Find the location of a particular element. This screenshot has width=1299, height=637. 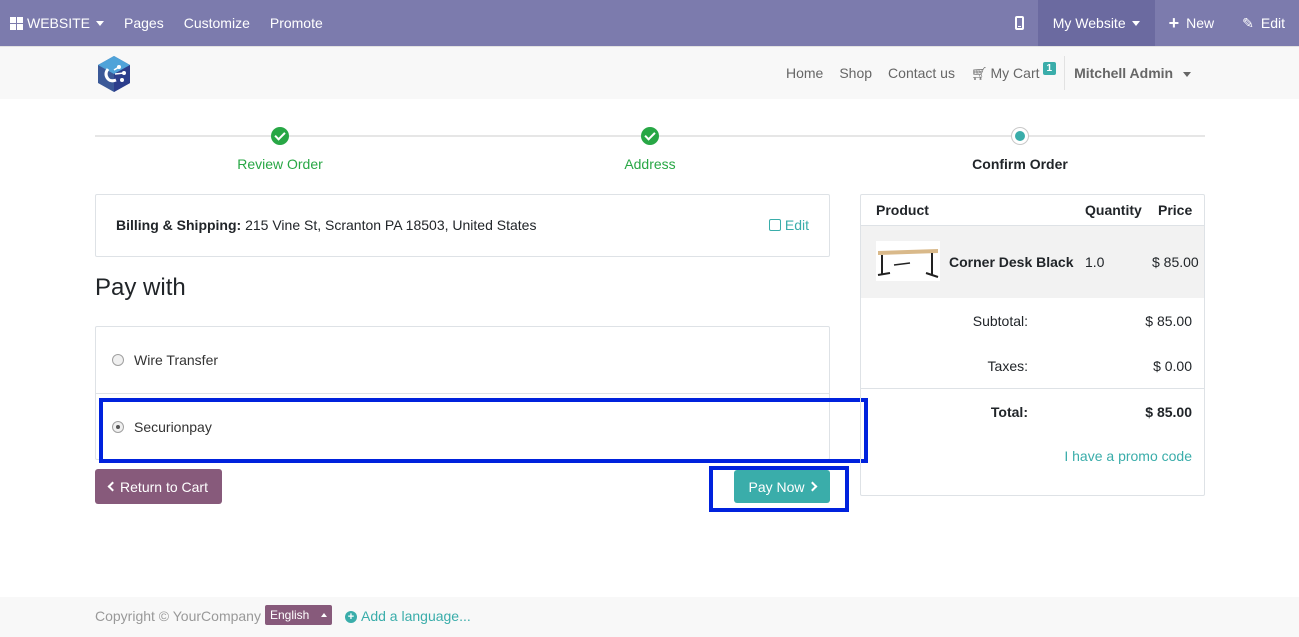

address-label: Billing & Shipping: is located at coordinates (179, 225).